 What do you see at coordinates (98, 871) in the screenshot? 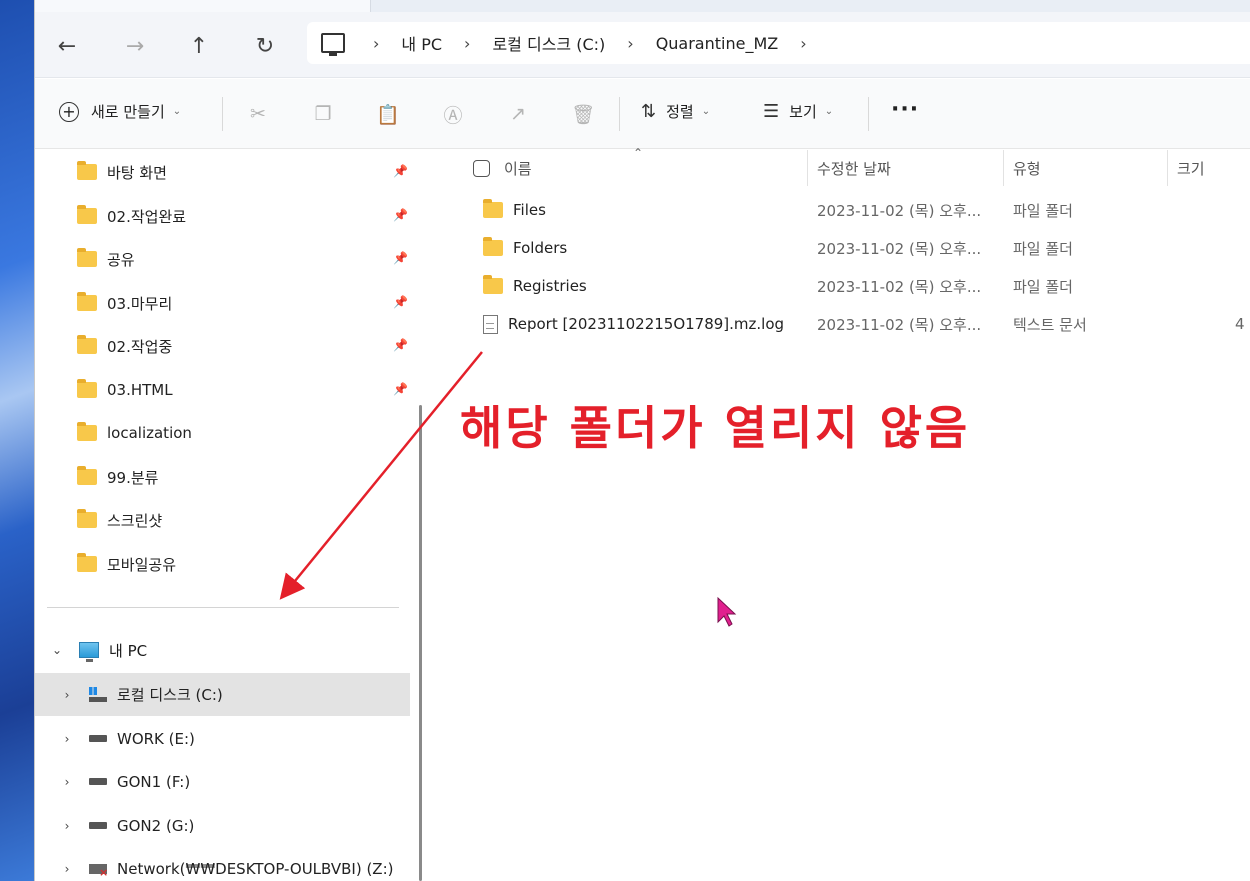
I see `network-drive-icon` at bounding box center [98, 871].